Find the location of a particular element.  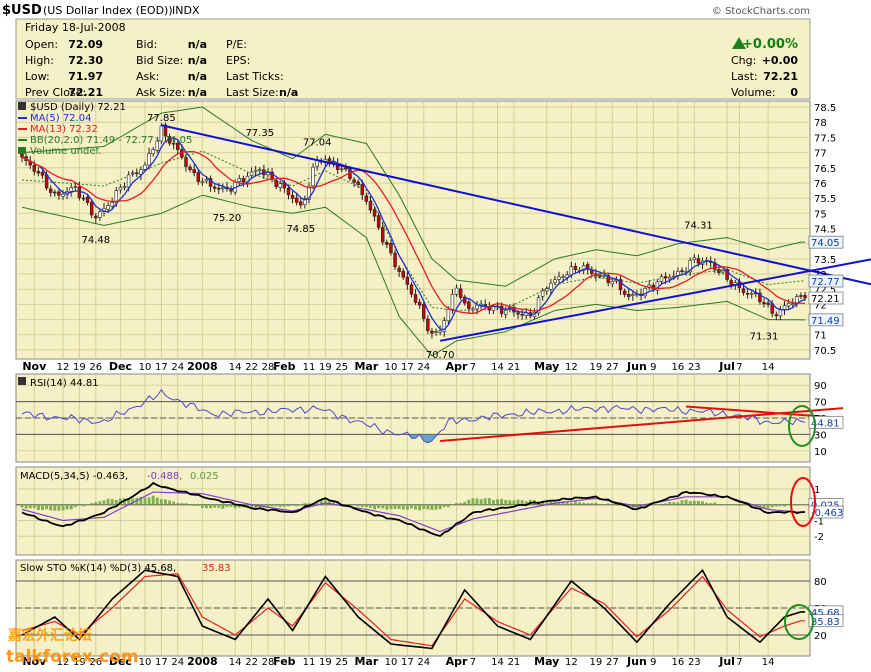

last-size-label: Last Size: is located at coordinates (252, 92).